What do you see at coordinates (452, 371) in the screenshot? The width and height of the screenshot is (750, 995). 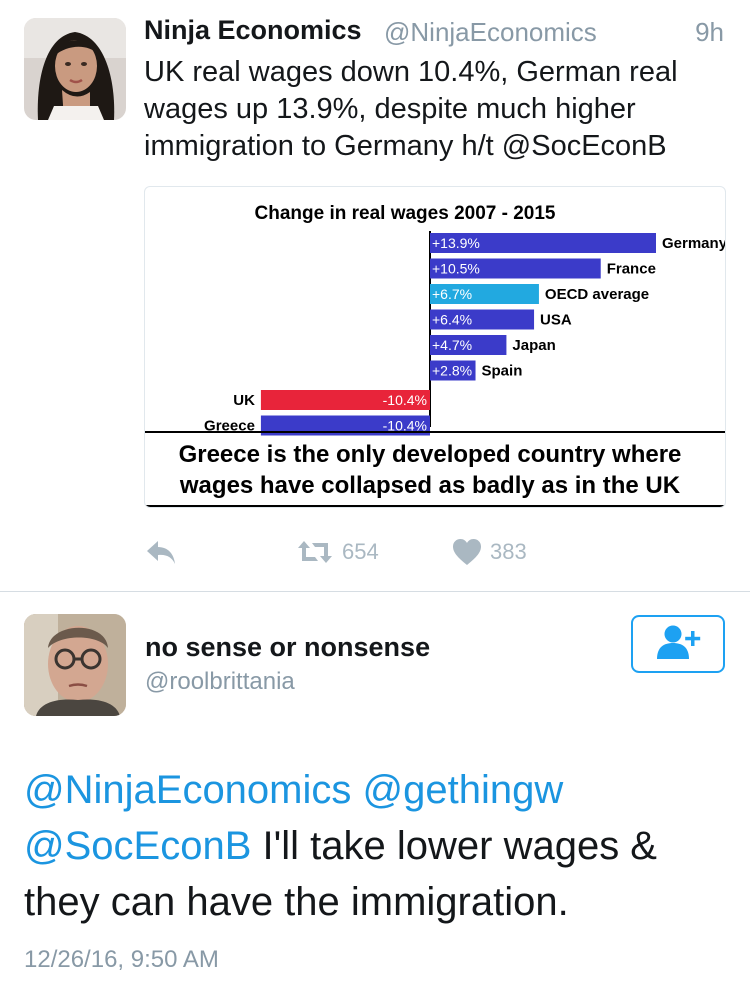 I see `chart-value-label: +2.8%` at bounding box center [452, 371].